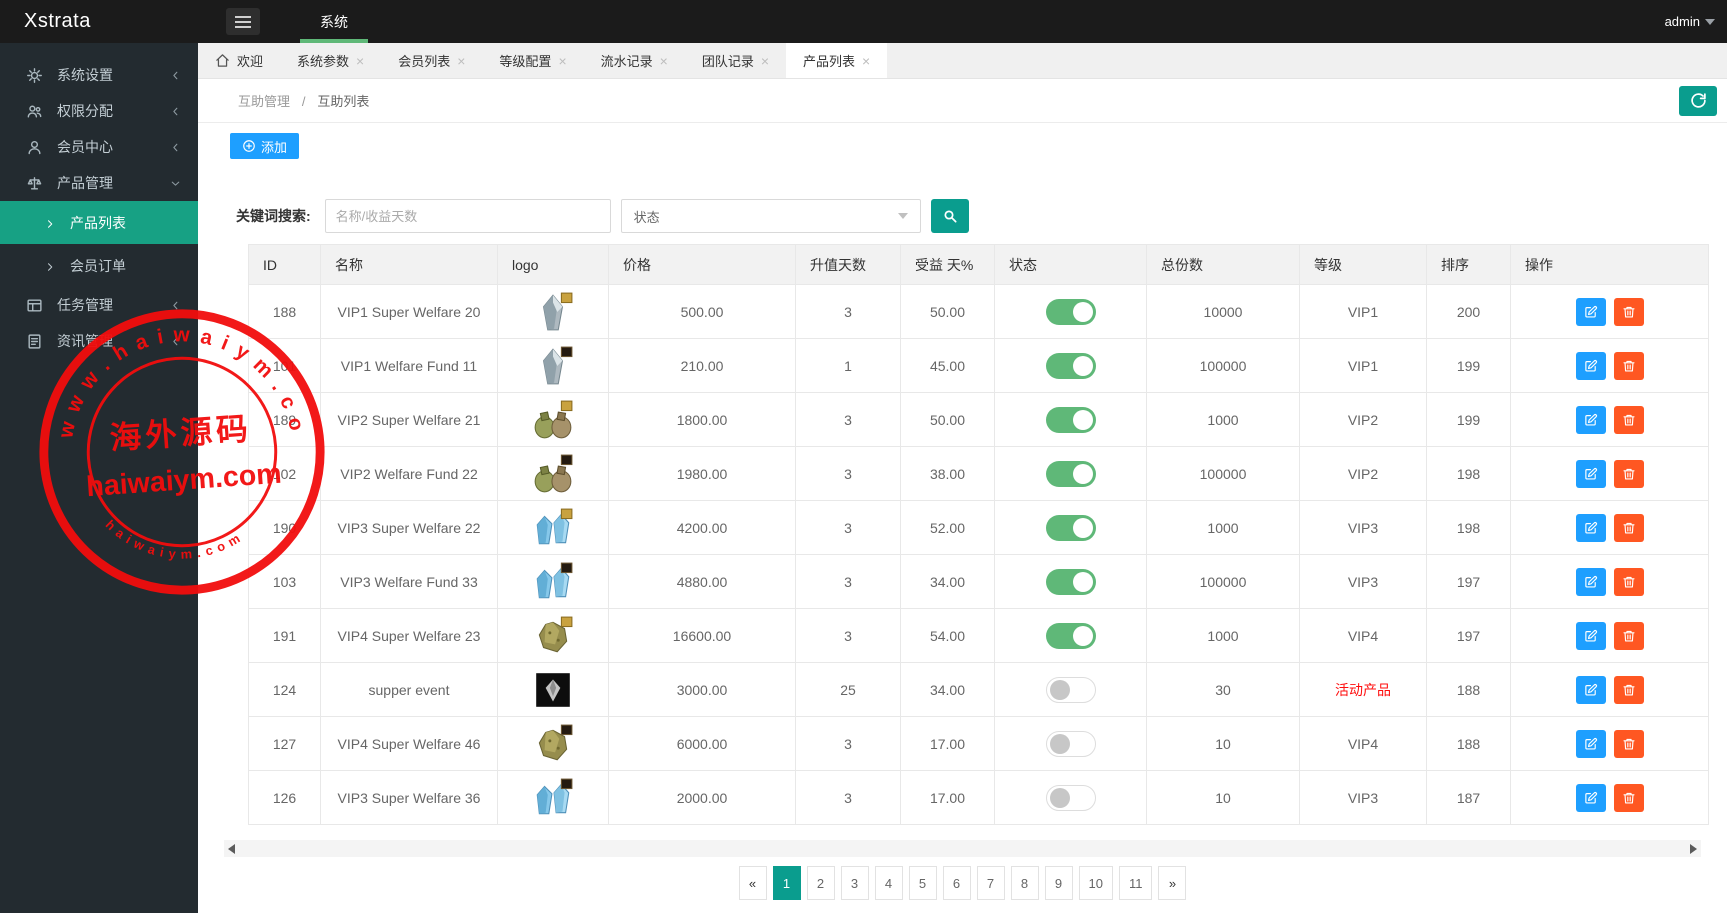 Image resolution: width=1727 pixels, height=913 pixels. What do you see at coordinates (752, 883) in the screenshot?
I see `page-prev-button: «` at bounding box center [752, 883].